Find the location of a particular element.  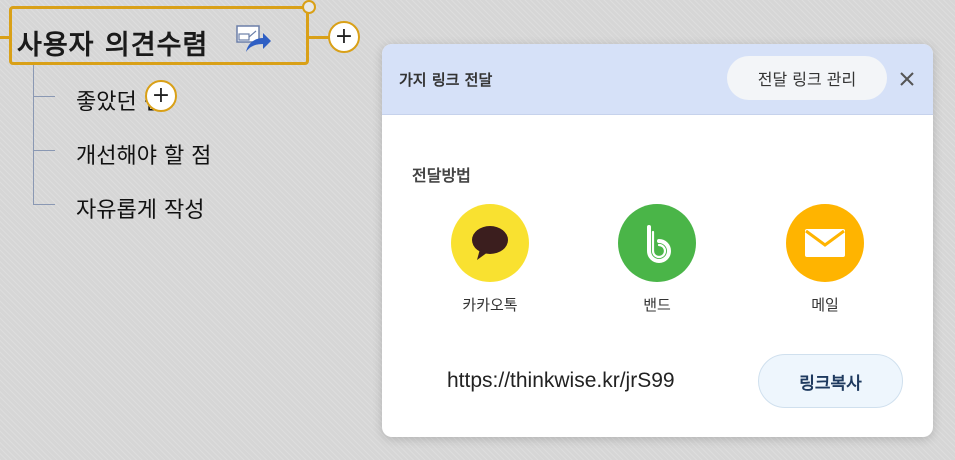

copy-link-button: 링크복사 is located at coordinates (830, 381).